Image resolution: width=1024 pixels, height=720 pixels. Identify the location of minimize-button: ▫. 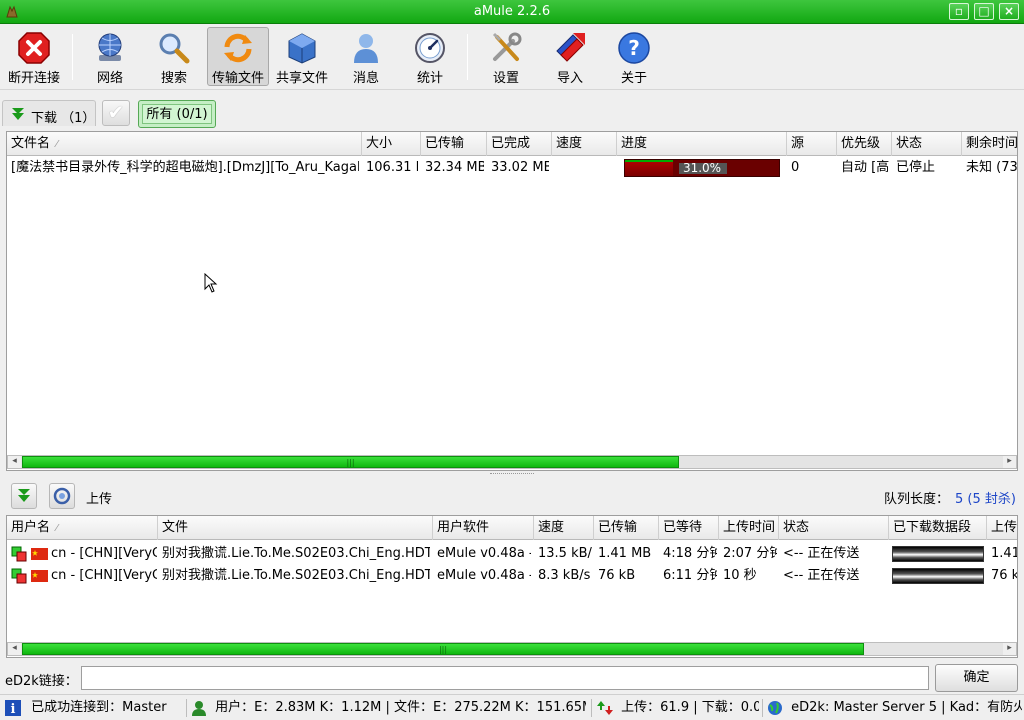
(959, 11).